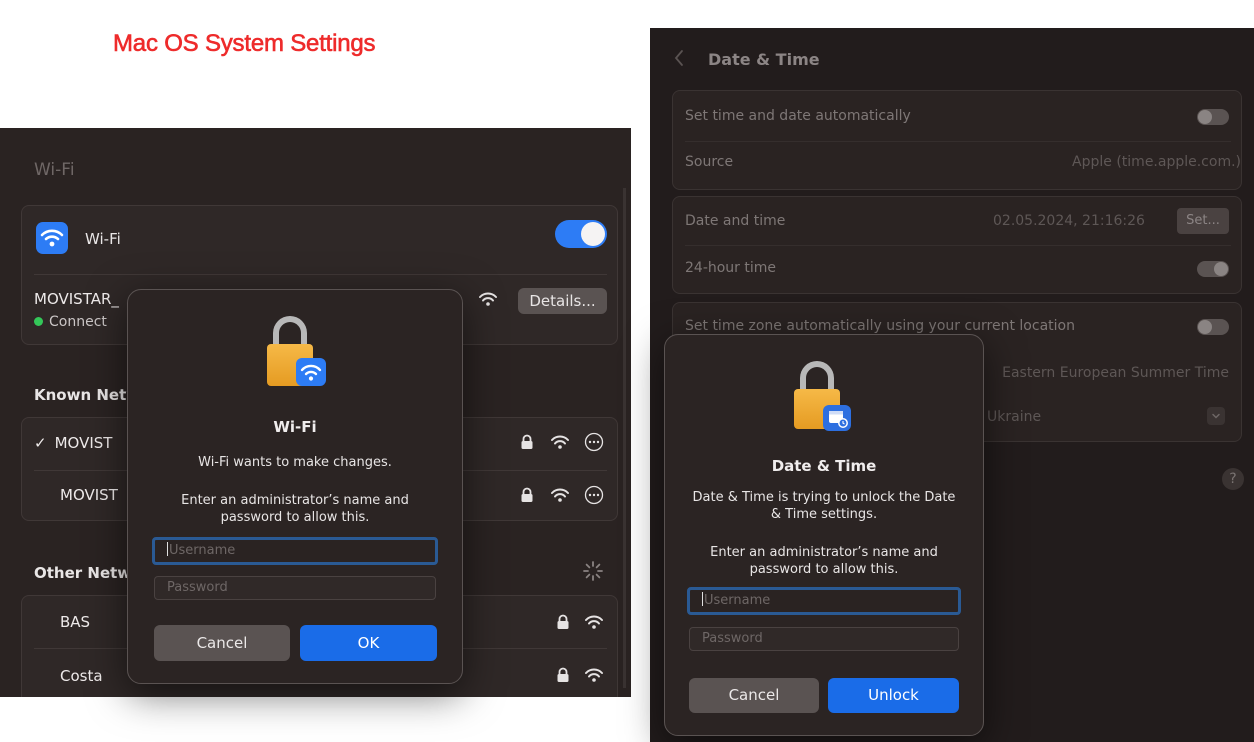 This screenshot has height=742, width=1254. What do you see at coordinates (1156, 162) in the screenshot?
I see `source-value: Apple (time.apple.com.)` at bounding box center [1156, 162].